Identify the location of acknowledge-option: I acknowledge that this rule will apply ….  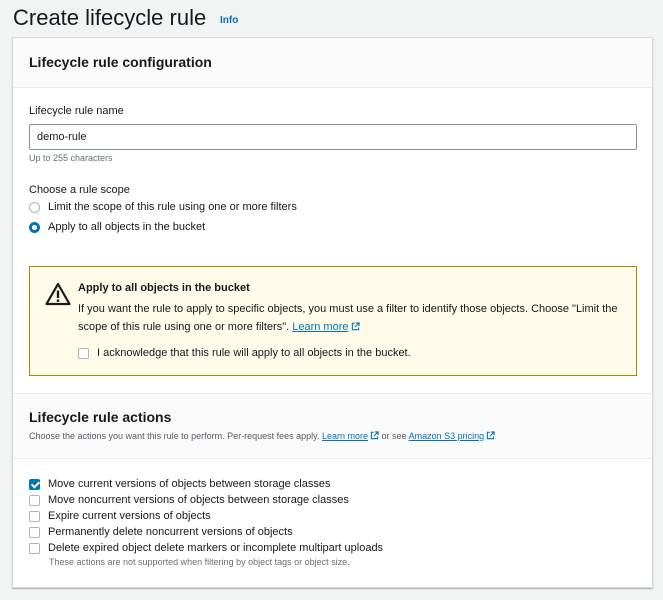
(244, 353).